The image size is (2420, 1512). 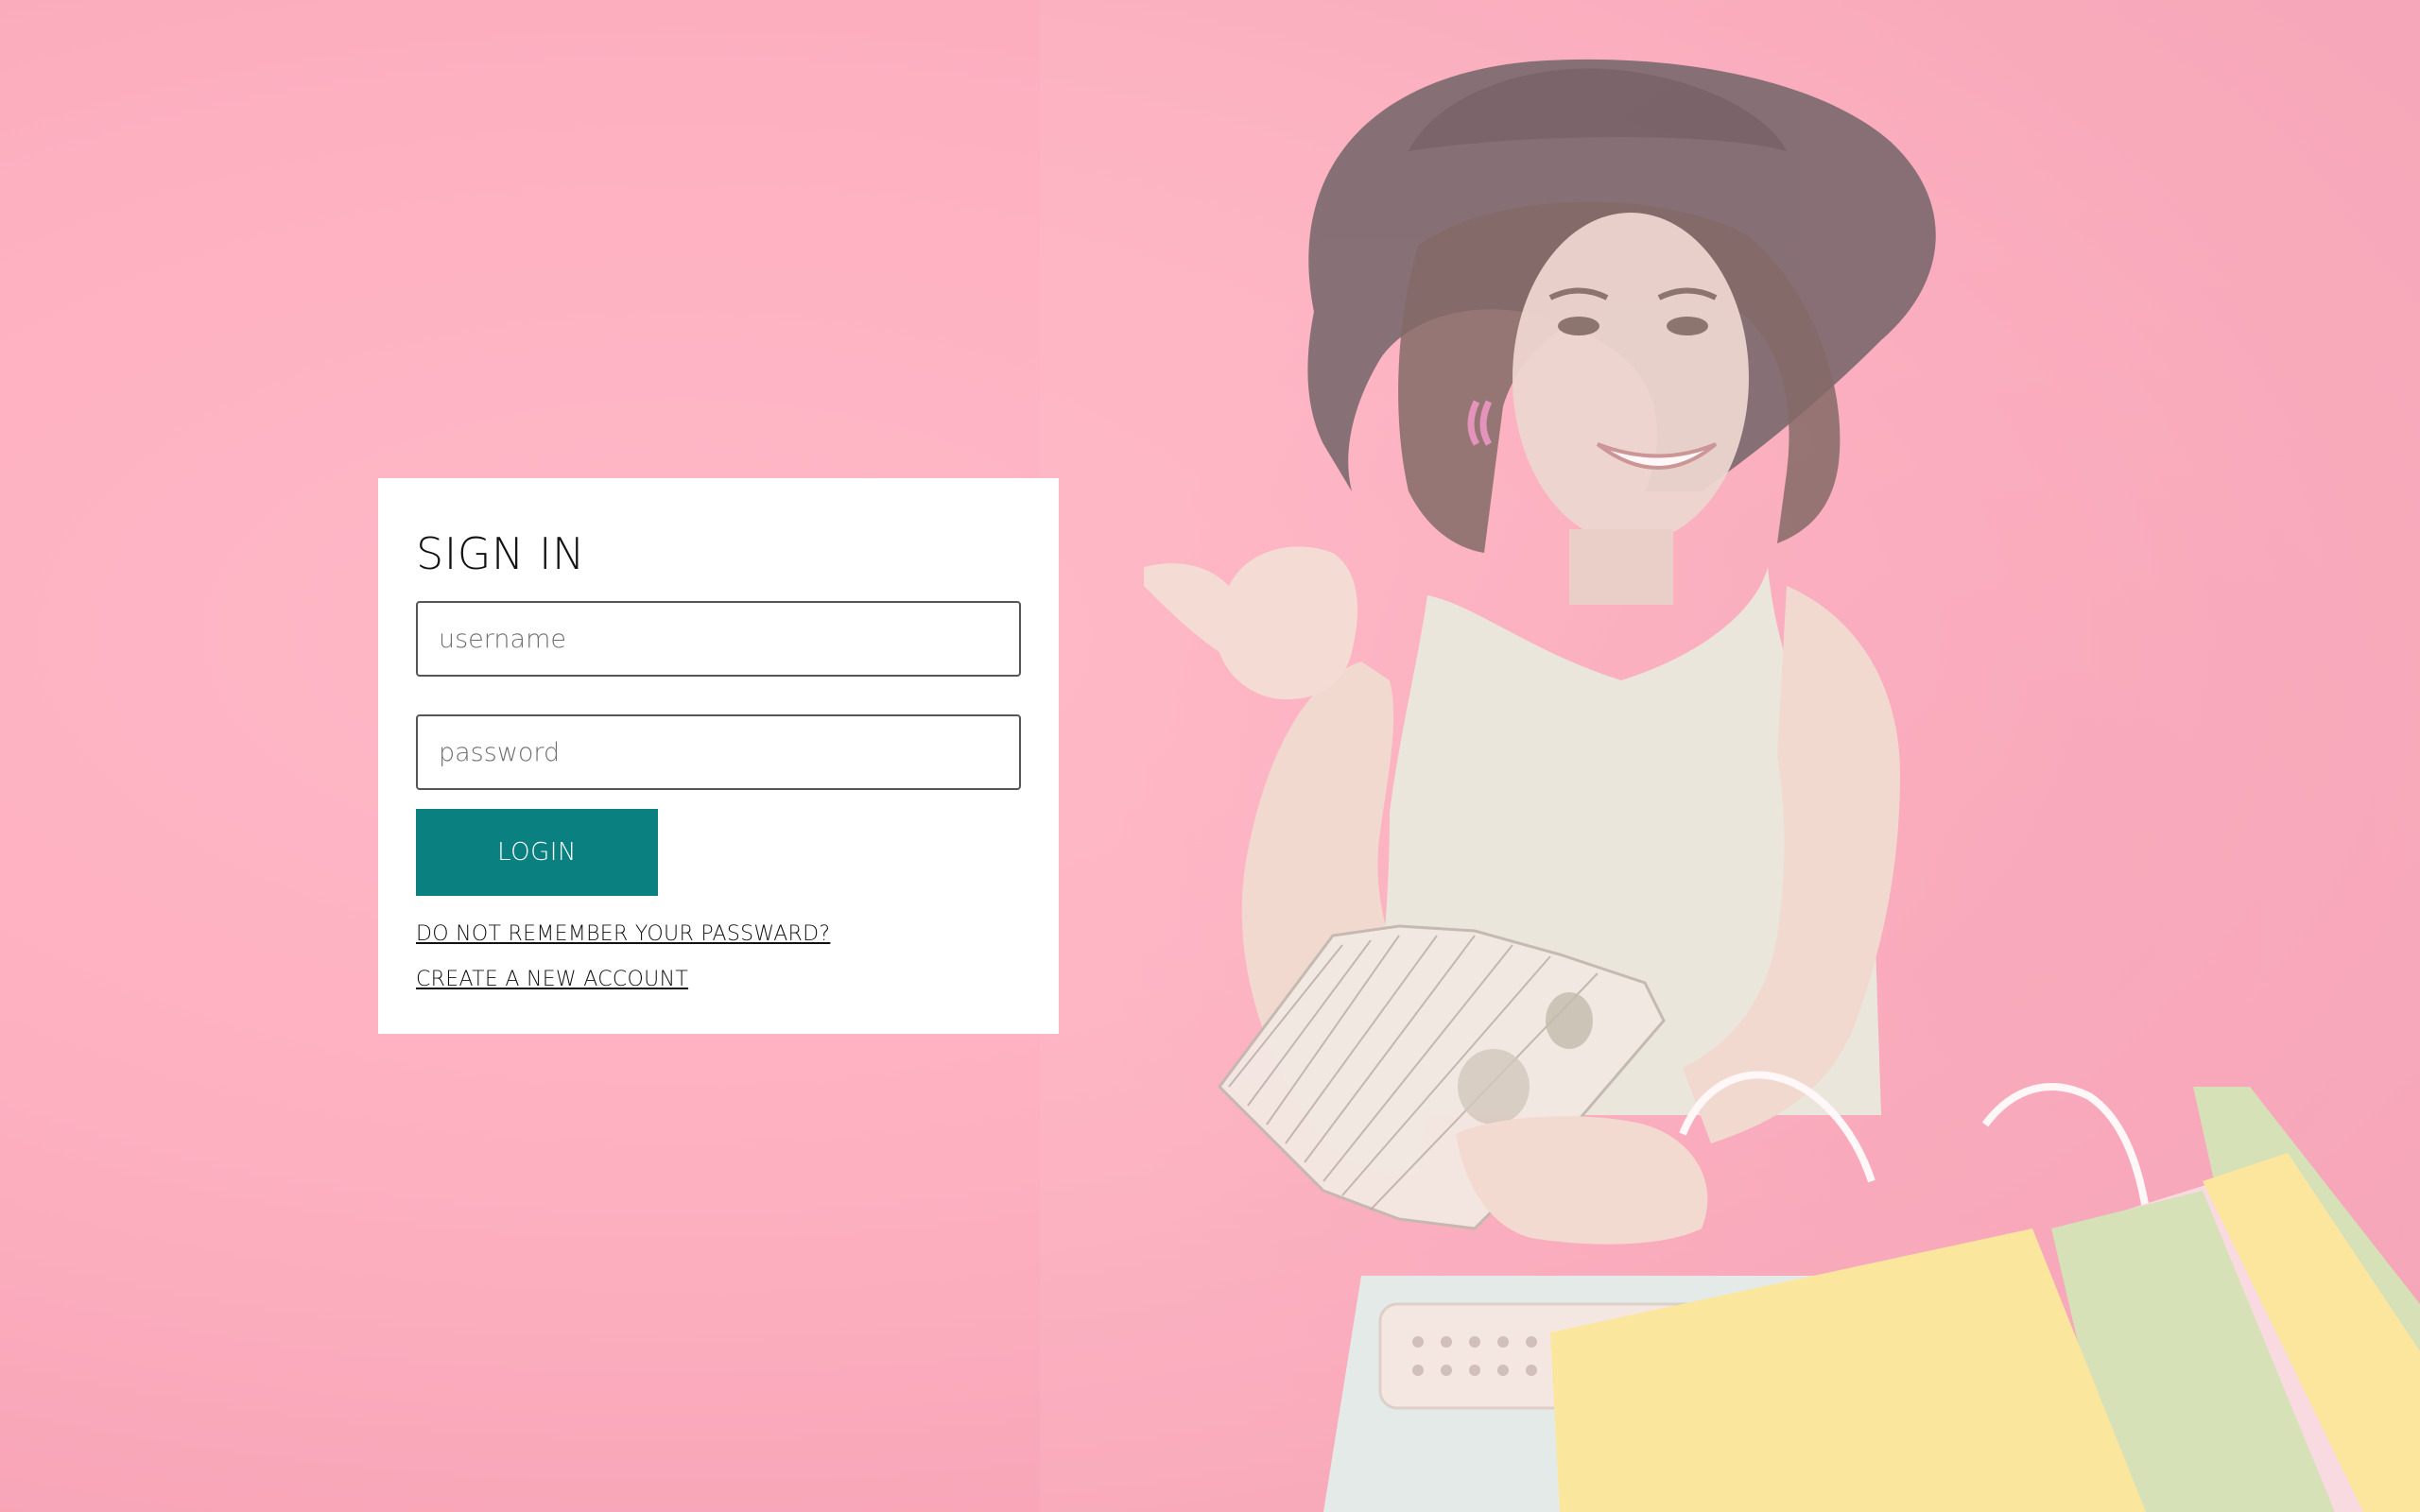 What do you see at coordinates (718, 980) in the screenshot?
I see `create-account-link: CREATE A NEW ACCOUNT` at bounding box center [718, 980].